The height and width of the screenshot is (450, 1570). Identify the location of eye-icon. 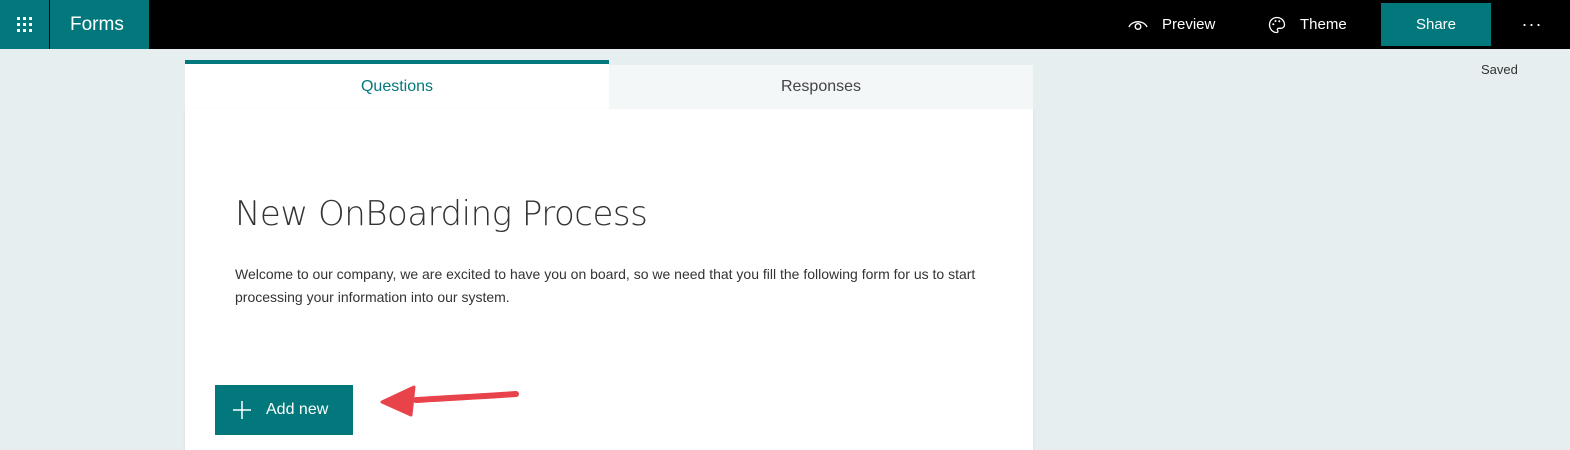
(1138, 25).